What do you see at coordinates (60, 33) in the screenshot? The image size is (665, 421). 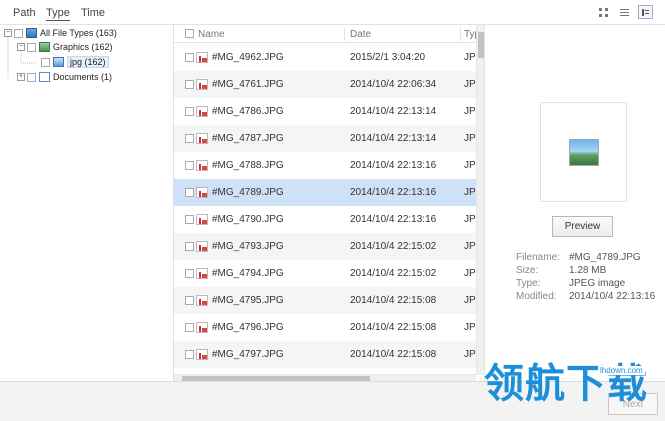 I see `tree-item-all-file-types: − All File Types (163)` at bounding box center [60, 33].